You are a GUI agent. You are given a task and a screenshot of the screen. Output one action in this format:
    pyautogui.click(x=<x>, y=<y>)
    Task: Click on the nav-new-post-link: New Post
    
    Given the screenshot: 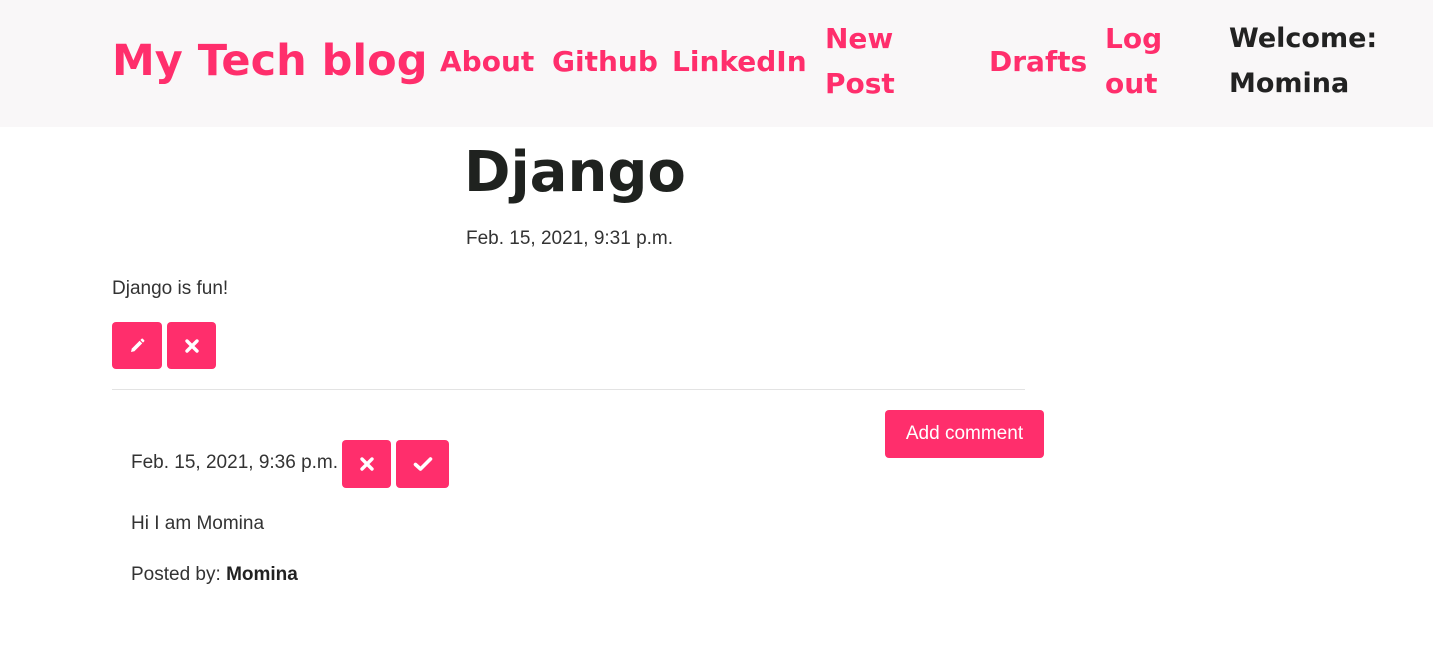 What is the action you would take?
    pyautogui.click(x=880, y=61)
    